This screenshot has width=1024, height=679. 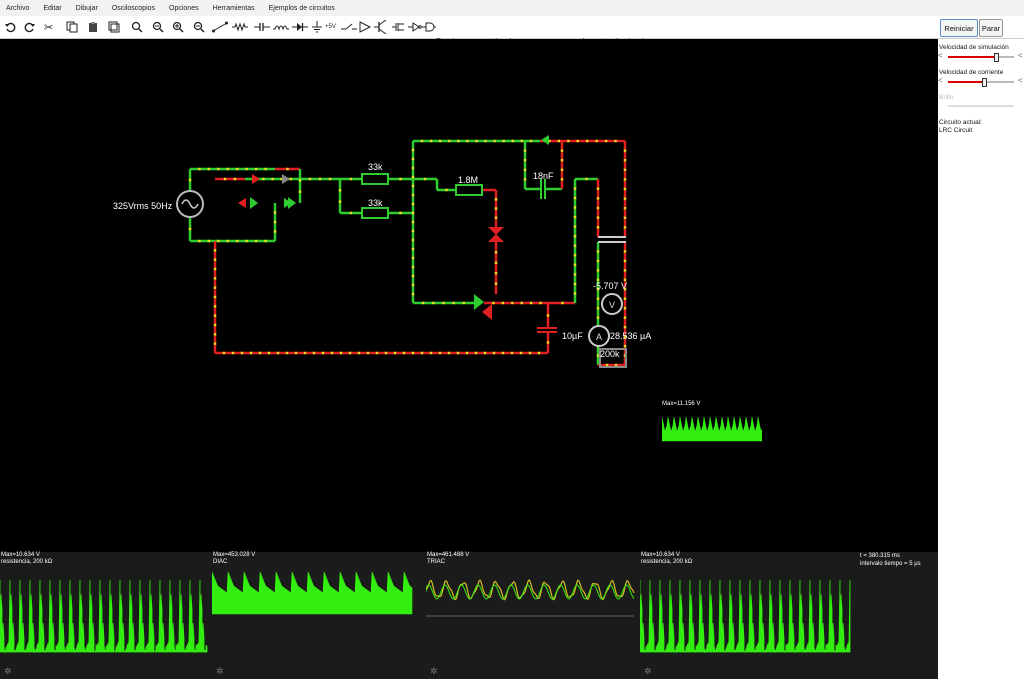 What do you see at coordinates (1020, 55) in the screenshot?
I see `sim-speed-right-arrow: <` at bounding box center [1020, 55].